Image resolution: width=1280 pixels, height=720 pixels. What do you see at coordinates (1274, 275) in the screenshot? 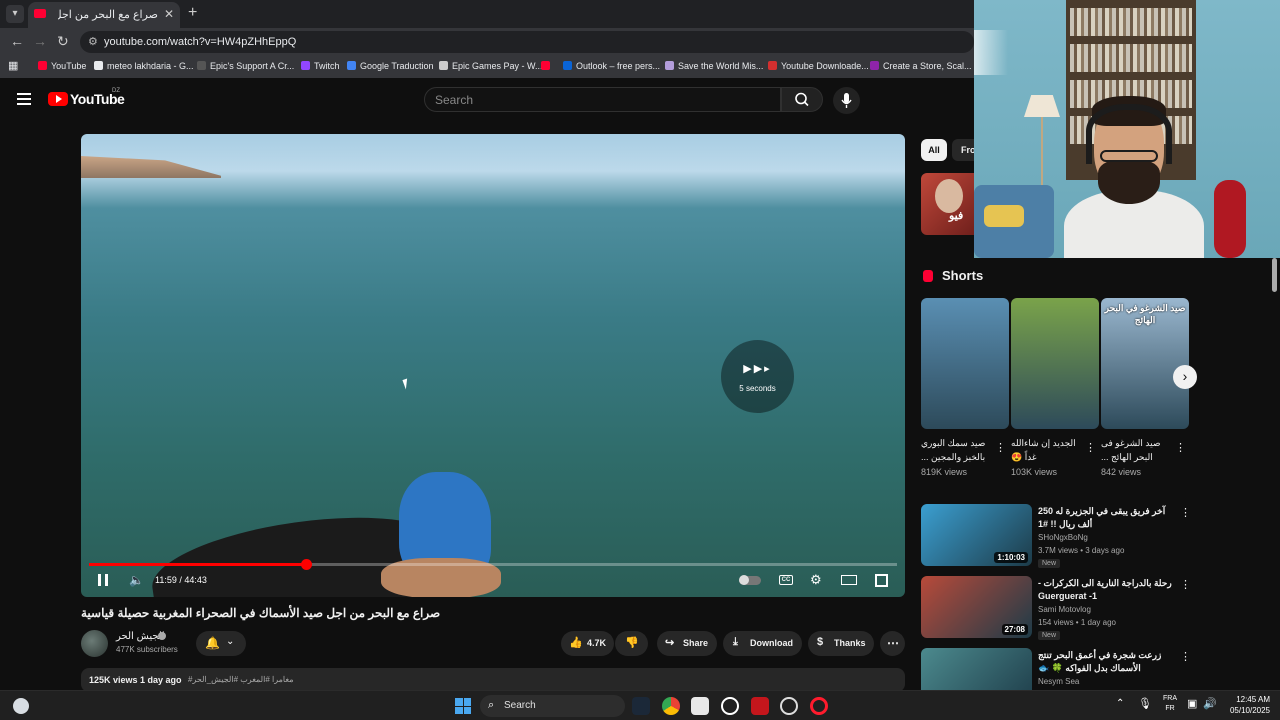
I see `page-scrollbar` at bounding box center [1274, 275].